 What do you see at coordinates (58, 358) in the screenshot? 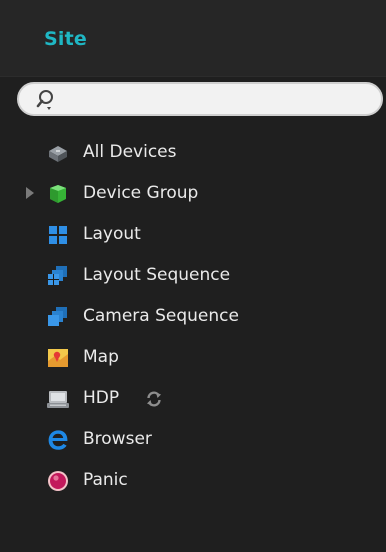
I see `map-icon` at bounding box center [58, 358].